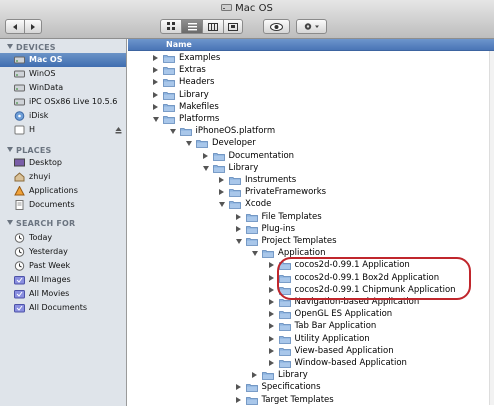 This screenshot has width=494, height=406. I want to click on file-list-row: Platforms, so click(311, 119).